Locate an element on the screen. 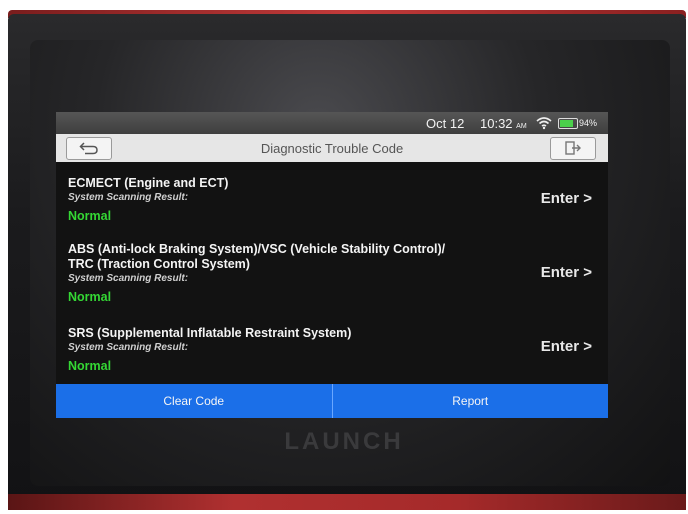 Image resolution: width=688 pixels, height=514 pixels. status-time-value: 10:32 is located at coordinates (496, 123).